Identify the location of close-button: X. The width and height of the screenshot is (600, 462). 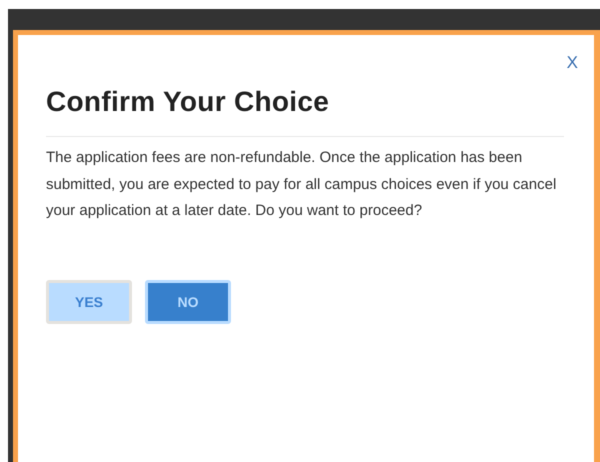
(572, 63).